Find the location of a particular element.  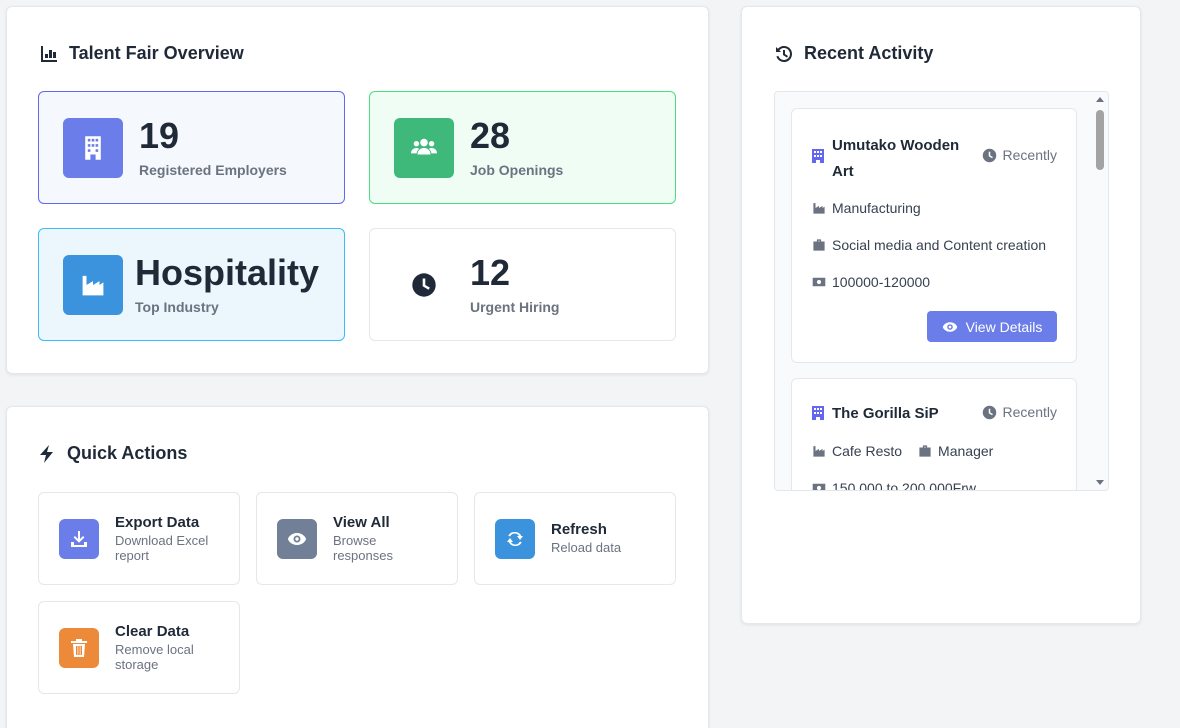

scroll-down-arrow-icon is located at coordinates (1100, 482).